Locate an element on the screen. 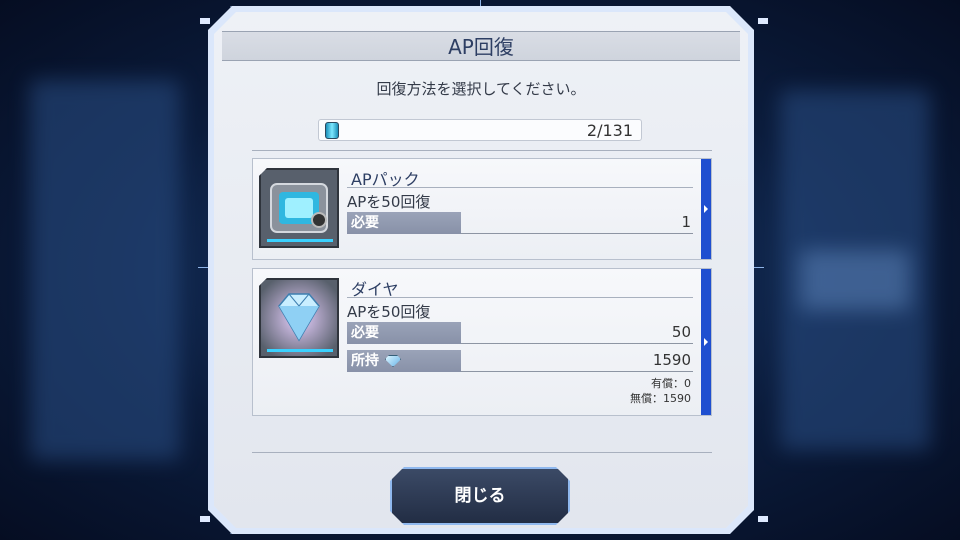  background-blur-left is located at coordinates (105, 270).